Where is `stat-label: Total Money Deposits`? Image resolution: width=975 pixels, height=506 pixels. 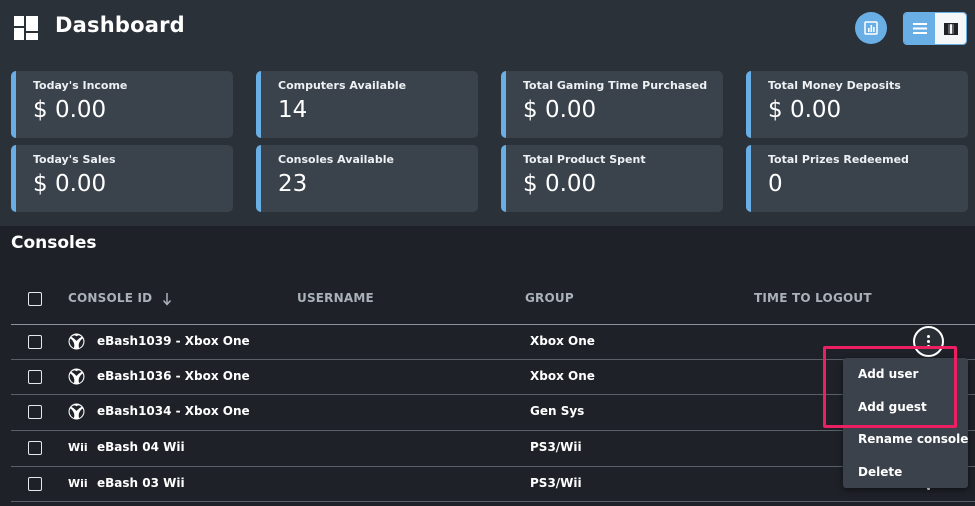 stat-label: Total Money Deposits is located at coordinates (834, 85).